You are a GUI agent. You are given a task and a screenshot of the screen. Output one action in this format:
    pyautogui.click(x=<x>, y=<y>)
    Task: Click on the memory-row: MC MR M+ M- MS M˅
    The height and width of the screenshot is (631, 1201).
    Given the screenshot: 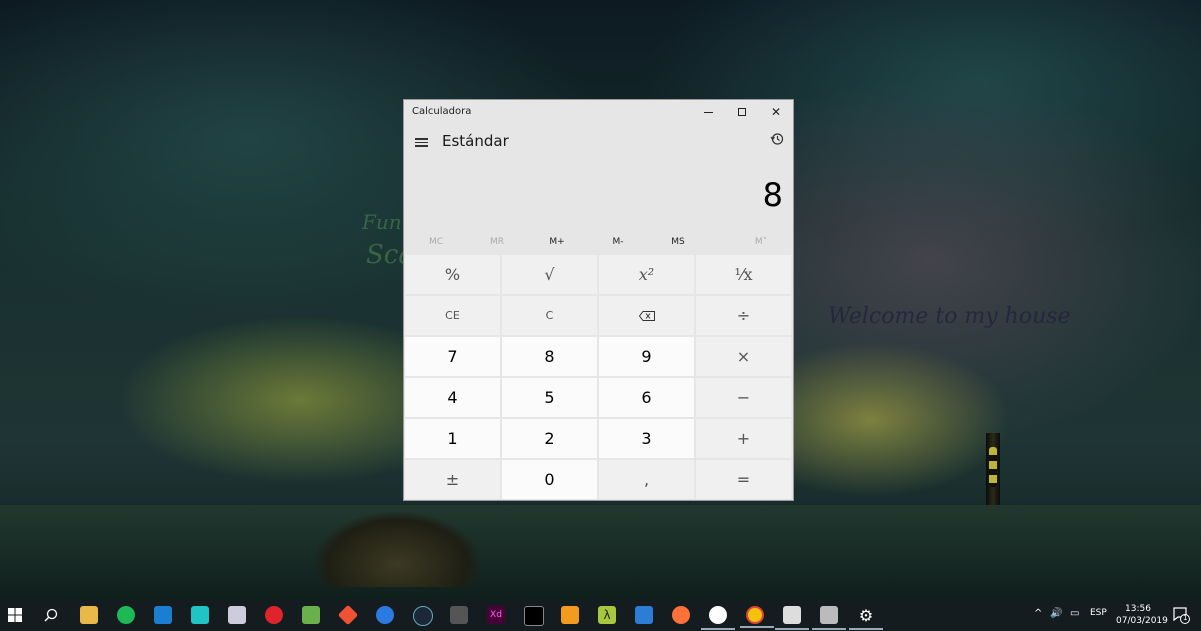 What is the action you would take?
    pyautogui.click(x=598, y=243)
    